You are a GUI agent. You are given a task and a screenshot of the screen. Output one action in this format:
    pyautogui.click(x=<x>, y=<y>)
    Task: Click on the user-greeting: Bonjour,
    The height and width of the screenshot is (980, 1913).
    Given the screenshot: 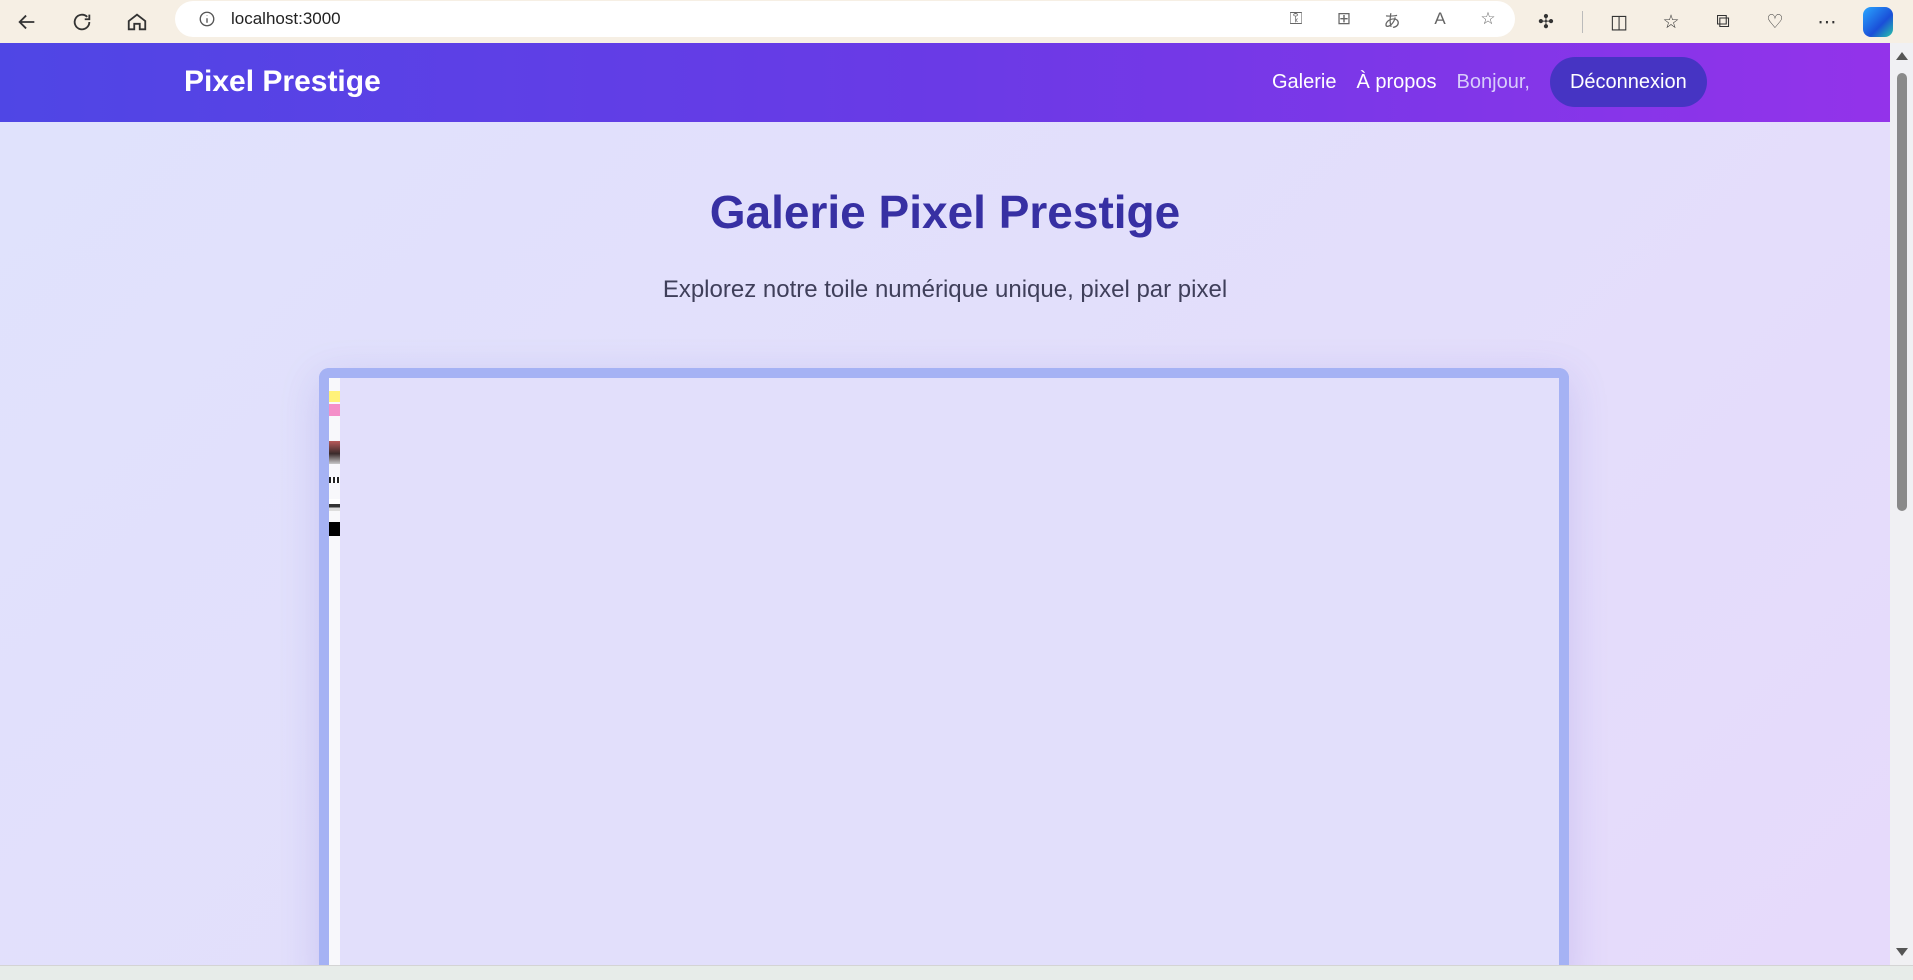 What is the action you would take?
    pyautogui.click(x=1493, y=81)
    